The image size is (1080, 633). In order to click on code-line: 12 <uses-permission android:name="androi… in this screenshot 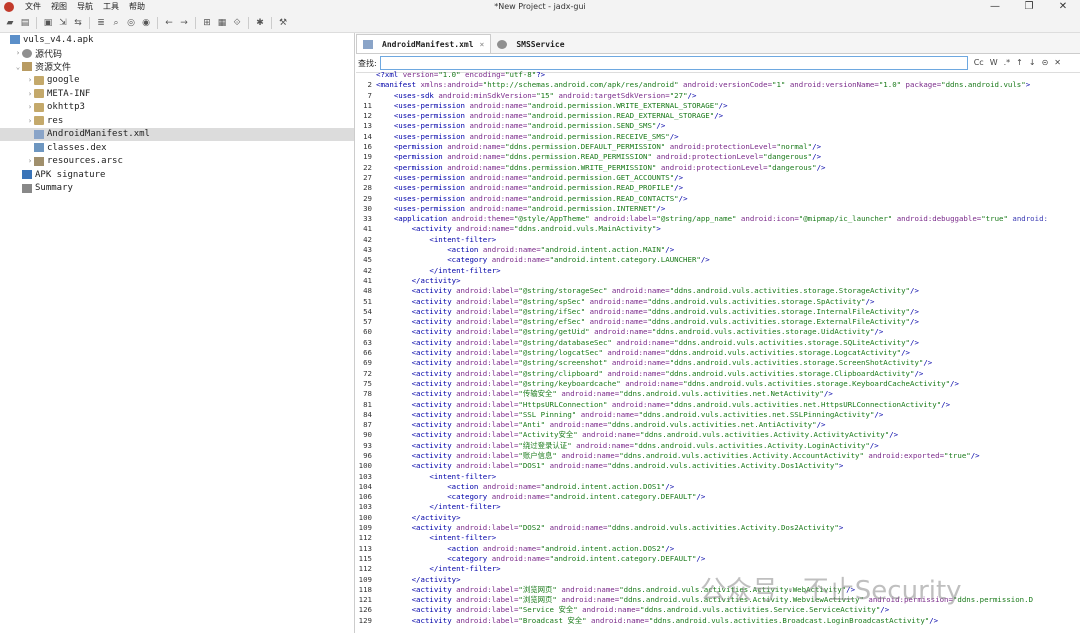, I will do `click(718, 116)`.